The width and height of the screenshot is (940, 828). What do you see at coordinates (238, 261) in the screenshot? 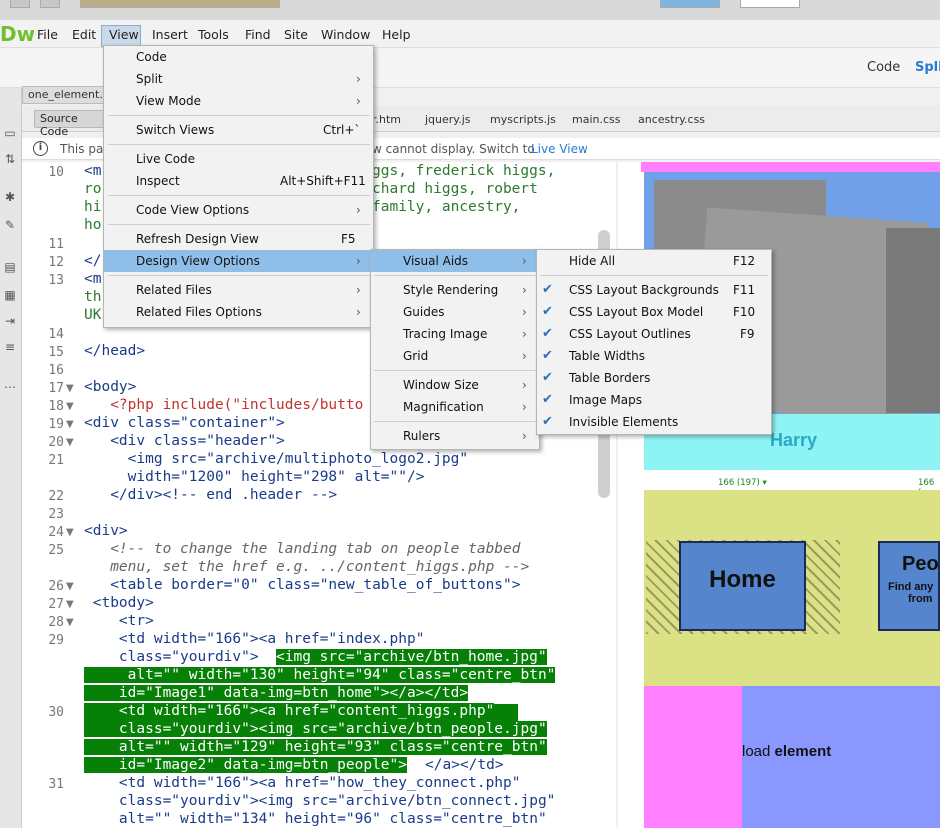
I see `menu-item-design-view-options: Design View Options` at bounding box center [238, 261].